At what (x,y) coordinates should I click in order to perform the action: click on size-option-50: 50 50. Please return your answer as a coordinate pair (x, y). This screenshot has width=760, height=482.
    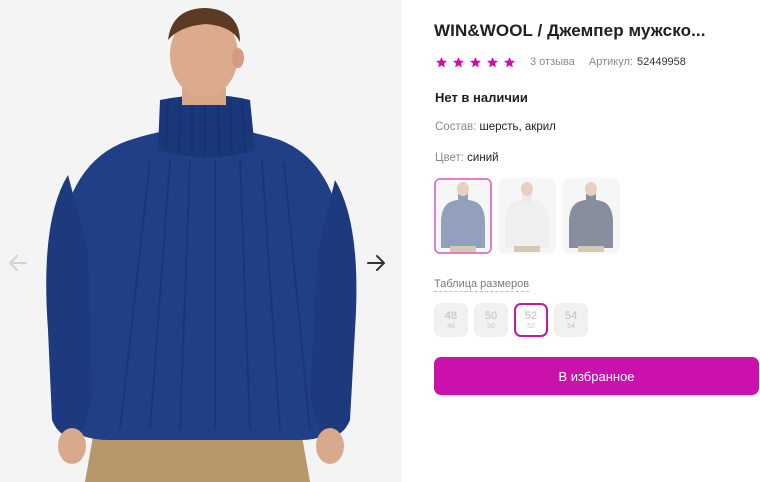
    Looking at the image, I should click on (491, 320).